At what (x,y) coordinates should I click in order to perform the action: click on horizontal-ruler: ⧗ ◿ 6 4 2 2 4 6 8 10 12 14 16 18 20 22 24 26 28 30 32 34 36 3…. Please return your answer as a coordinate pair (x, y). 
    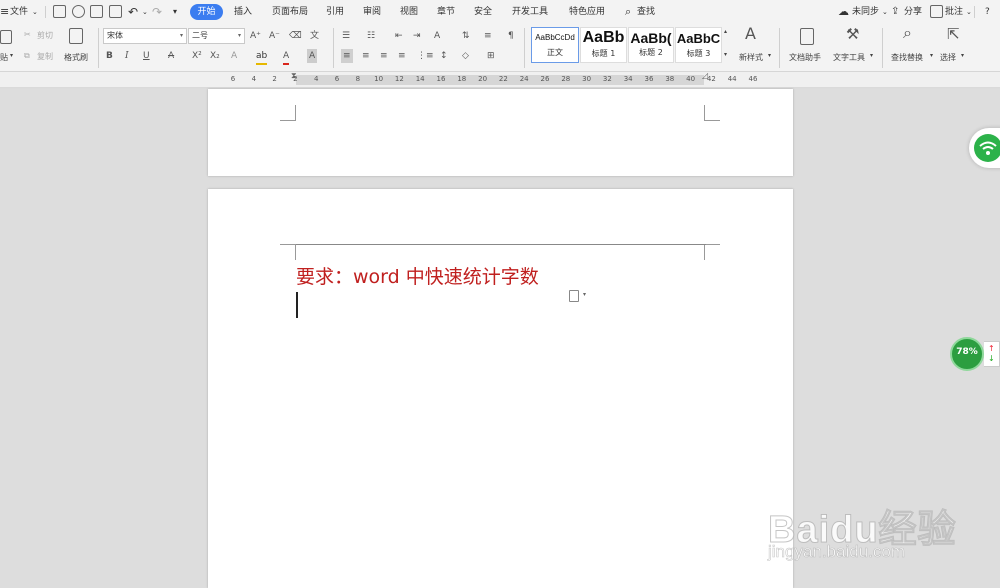
    Looking at the image, I should click on (500, 79).